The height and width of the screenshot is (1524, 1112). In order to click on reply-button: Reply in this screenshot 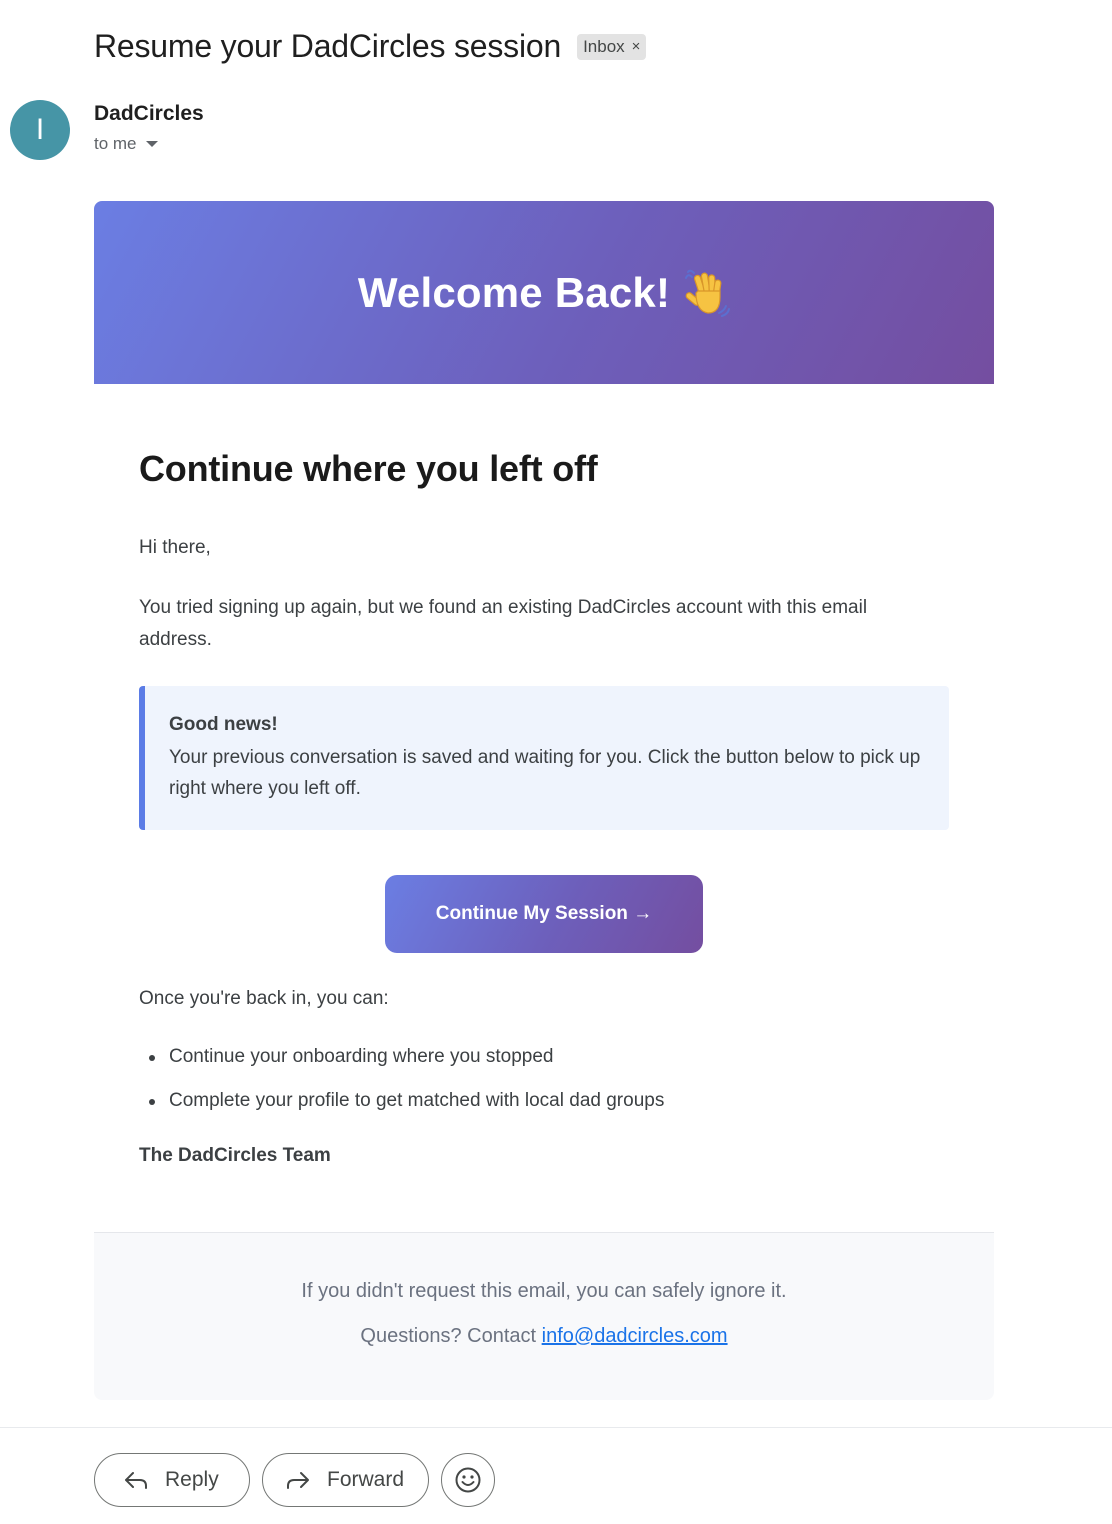, I will do `click(172, 1480)`.